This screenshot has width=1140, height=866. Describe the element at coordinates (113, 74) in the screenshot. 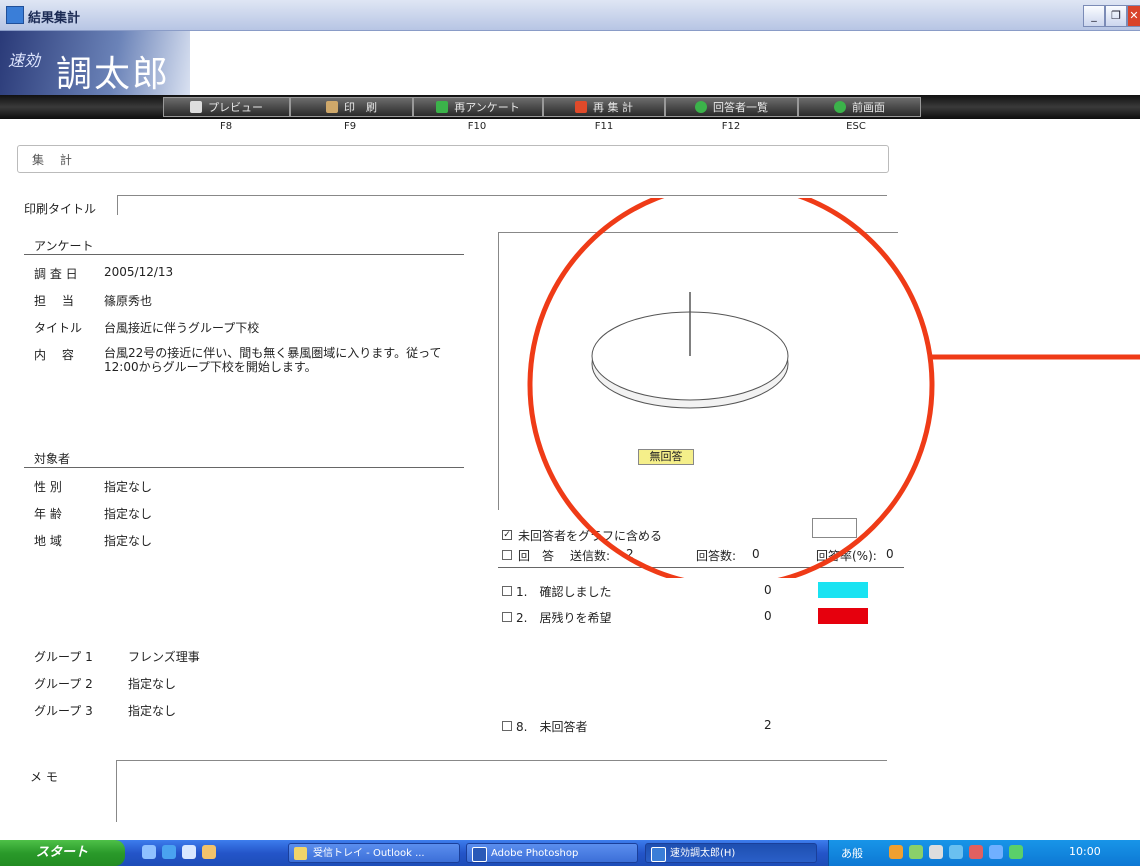

I see `logo-main-text: 調太郎` at that location.